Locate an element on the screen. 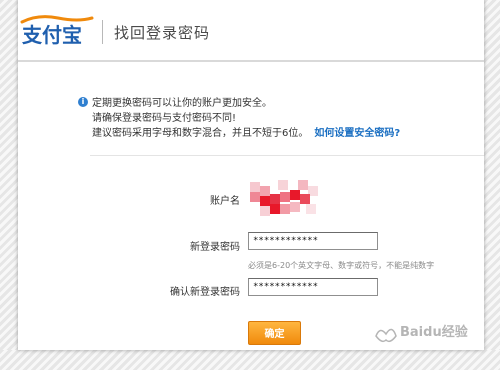  account-name-label: 账户名 is located at coordinates (225, 201).